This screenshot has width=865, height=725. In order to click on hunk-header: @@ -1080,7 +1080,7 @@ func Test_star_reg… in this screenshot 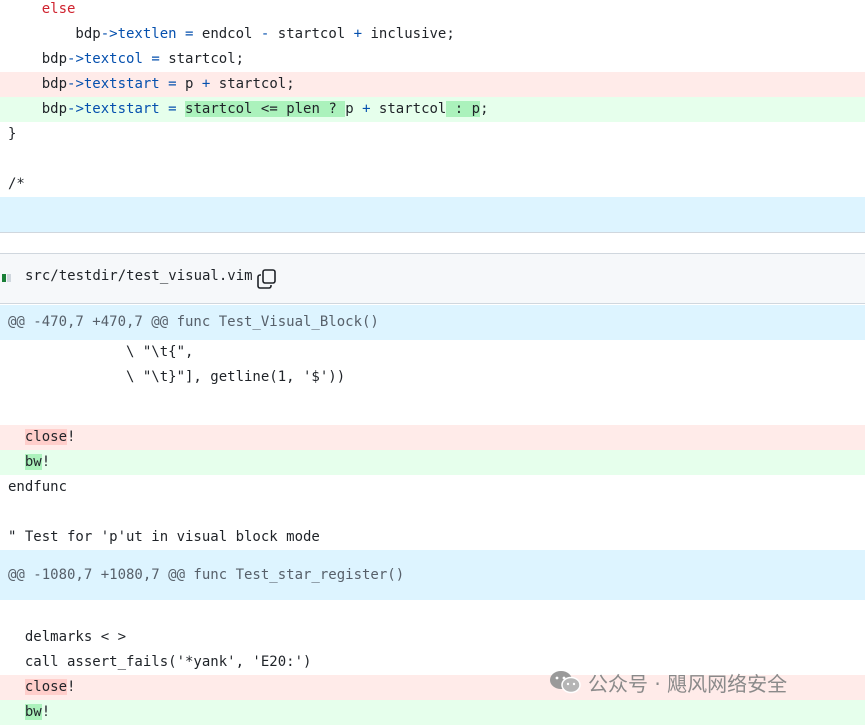, I will do `click(432, 575)`.